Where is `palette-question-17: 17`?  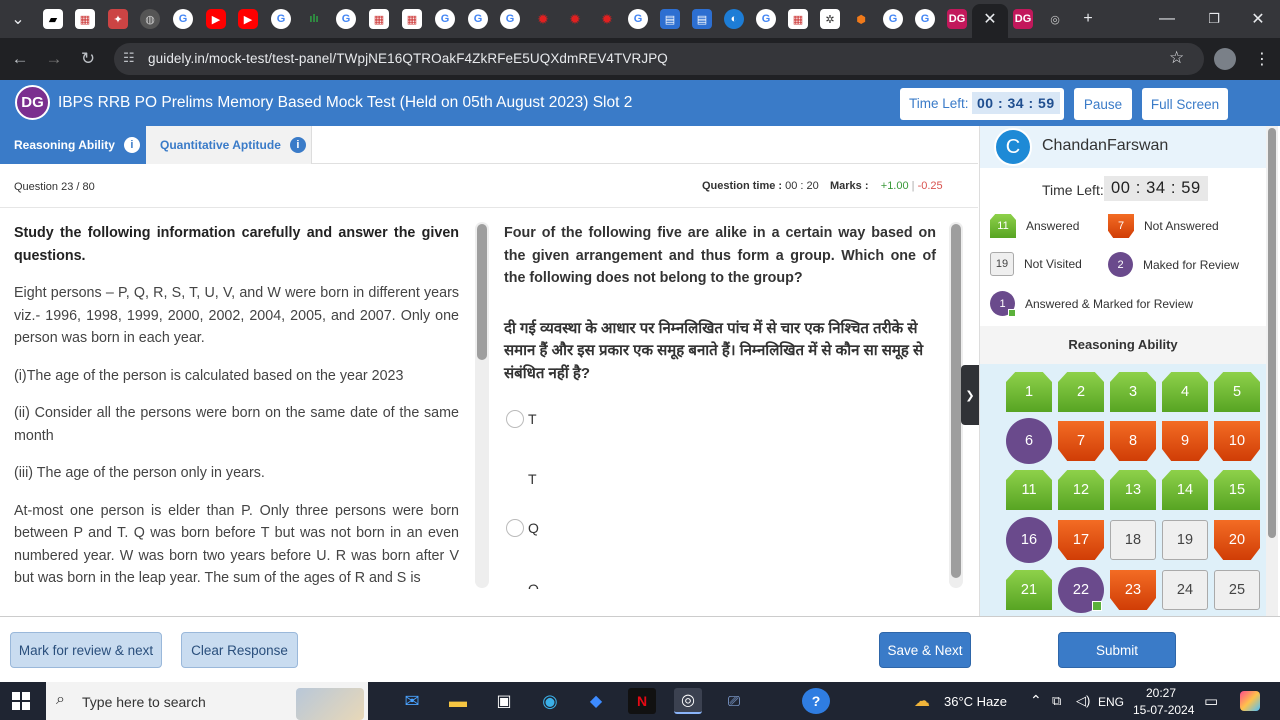
palette-question-17: 17 is located at coordinates (1081, 540).